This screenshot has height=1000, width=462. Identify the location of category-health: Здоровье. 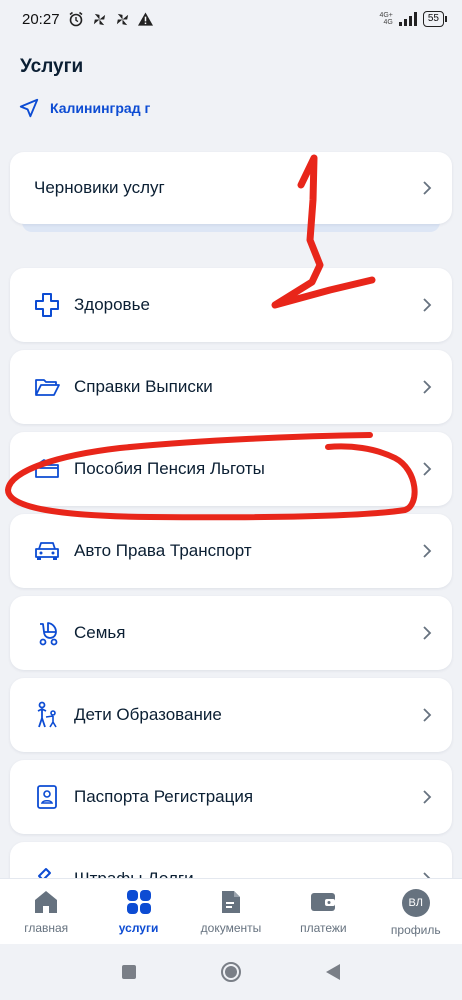
(231, 305).